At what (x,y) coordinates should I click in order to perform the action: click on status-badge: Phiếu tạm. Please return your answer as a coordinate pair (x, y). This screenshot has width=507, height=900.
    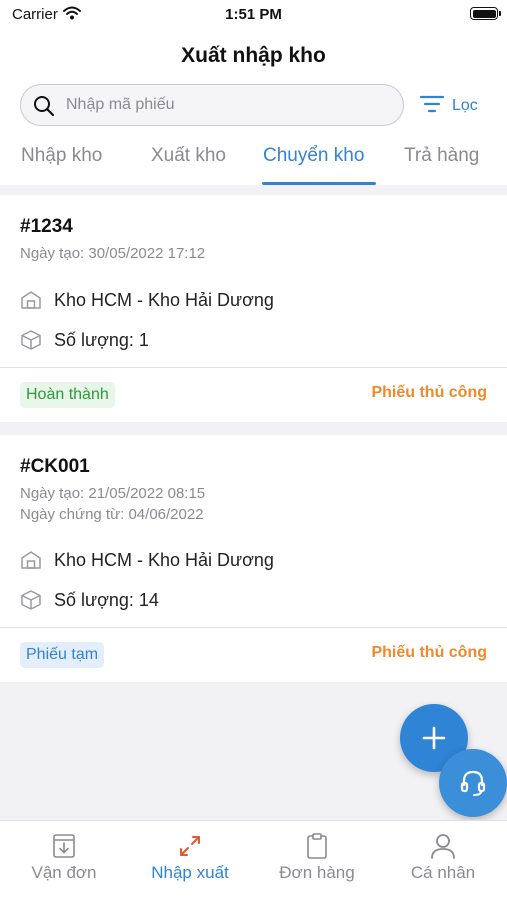
    Looking at the image, I should click on (62, 655).